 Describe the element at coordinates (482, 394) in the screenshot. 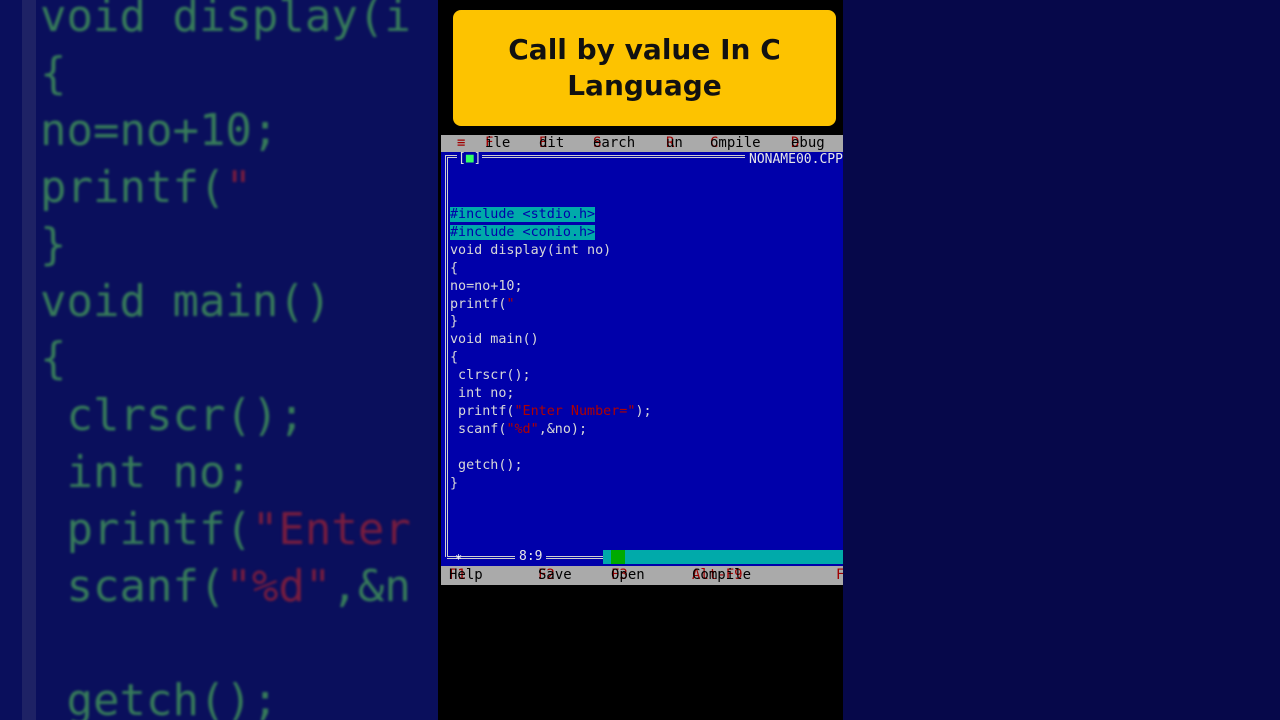

I see `code-line: int no;` at that location.